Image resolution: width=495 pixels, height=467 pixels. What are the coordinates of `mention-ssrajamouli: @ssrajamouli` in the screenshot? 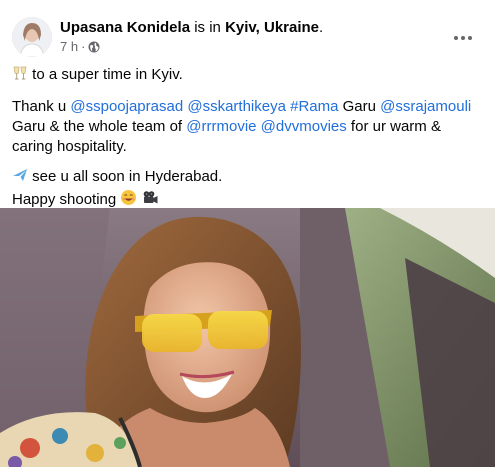 It's located at (425, 106).